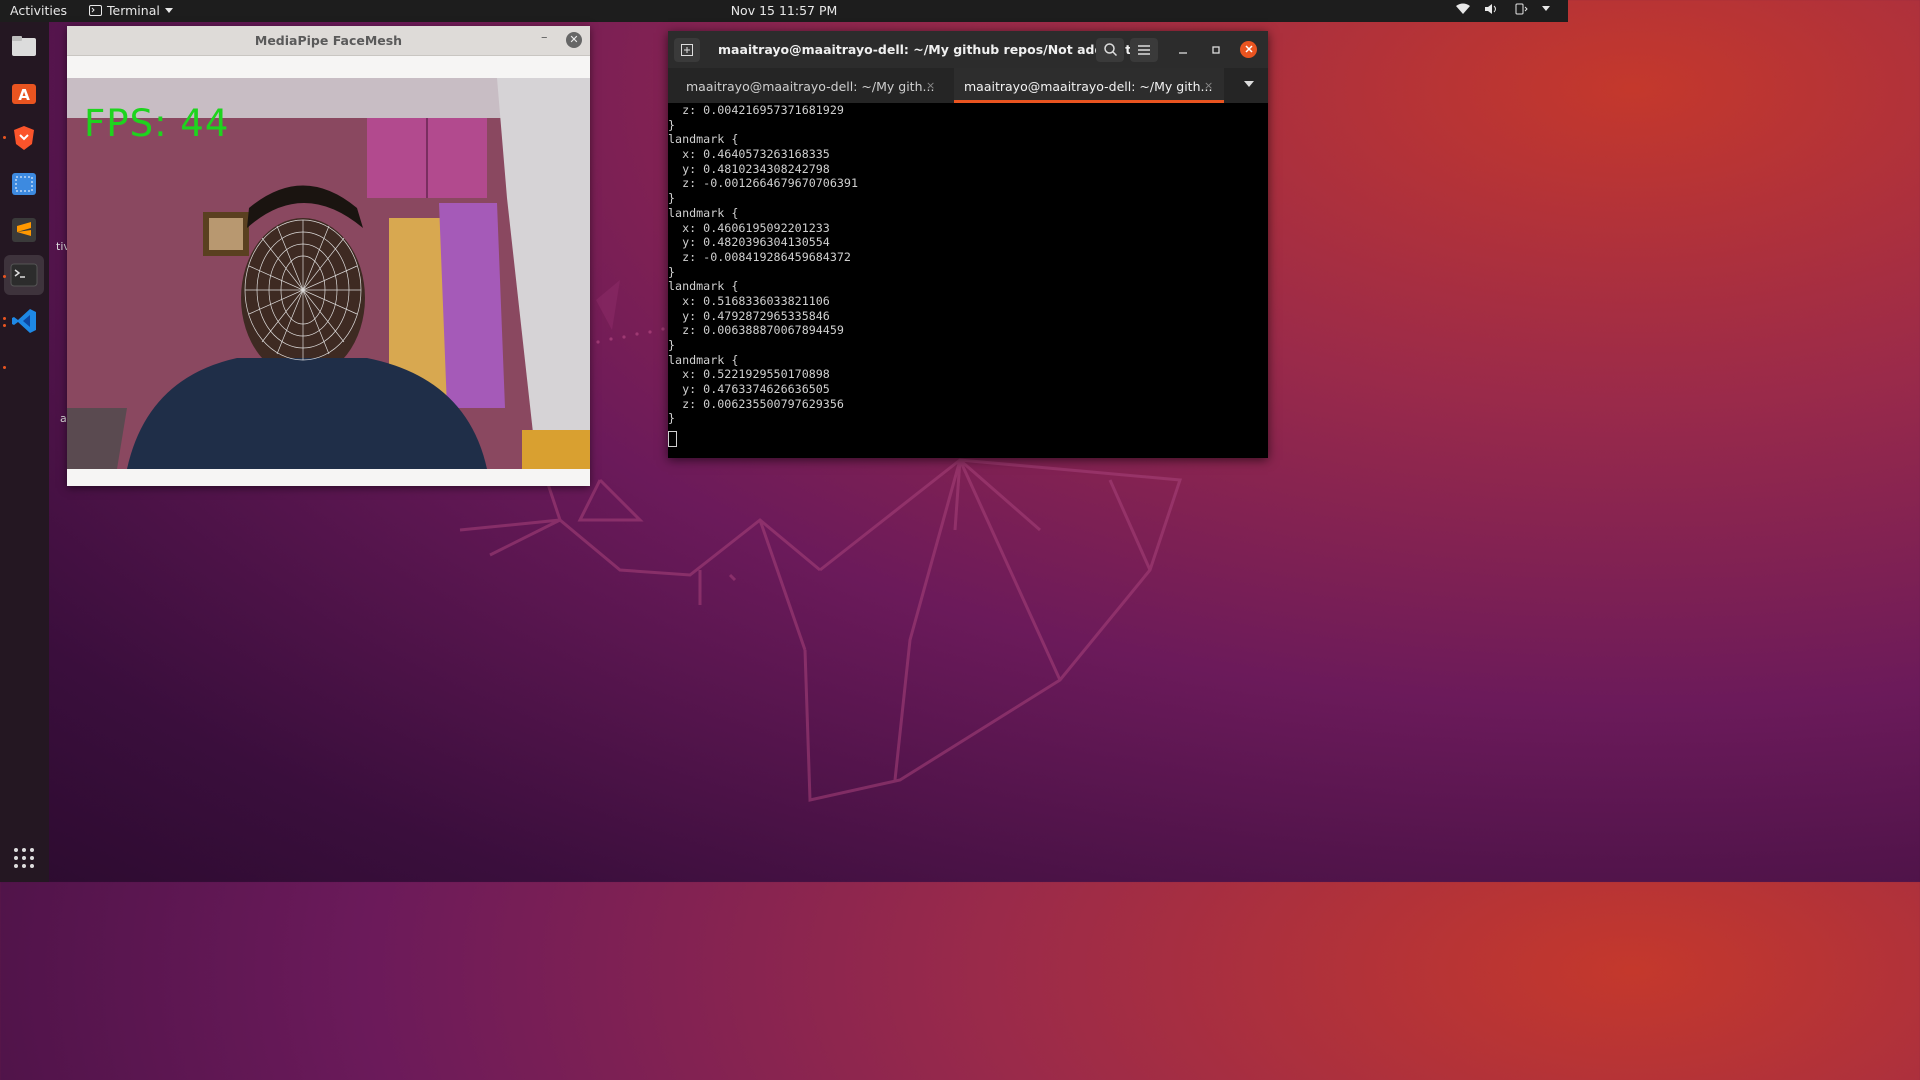 The width and height of the screenshot is (1920, 1080). What do you see at coordinates (1463, 8) in the screenshot?
I see `wifi-icon` at bounding box center [1463, 8].